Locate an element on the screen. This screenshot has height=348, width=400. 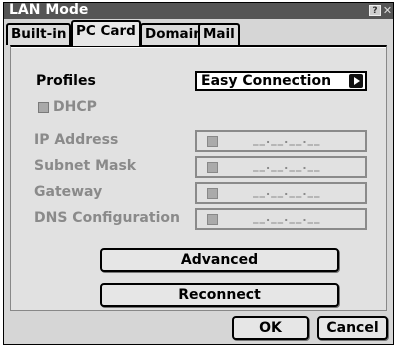
profiles-value: Easy Connection is located at coordinates (266, 81).